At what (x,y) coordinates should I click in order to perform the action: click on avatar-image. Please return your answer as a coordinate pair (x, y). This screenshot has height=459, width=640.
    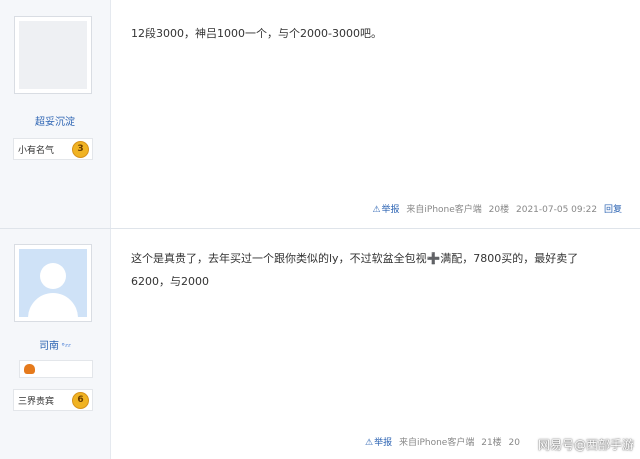
    Looking at the image, I should click on (53, 55).